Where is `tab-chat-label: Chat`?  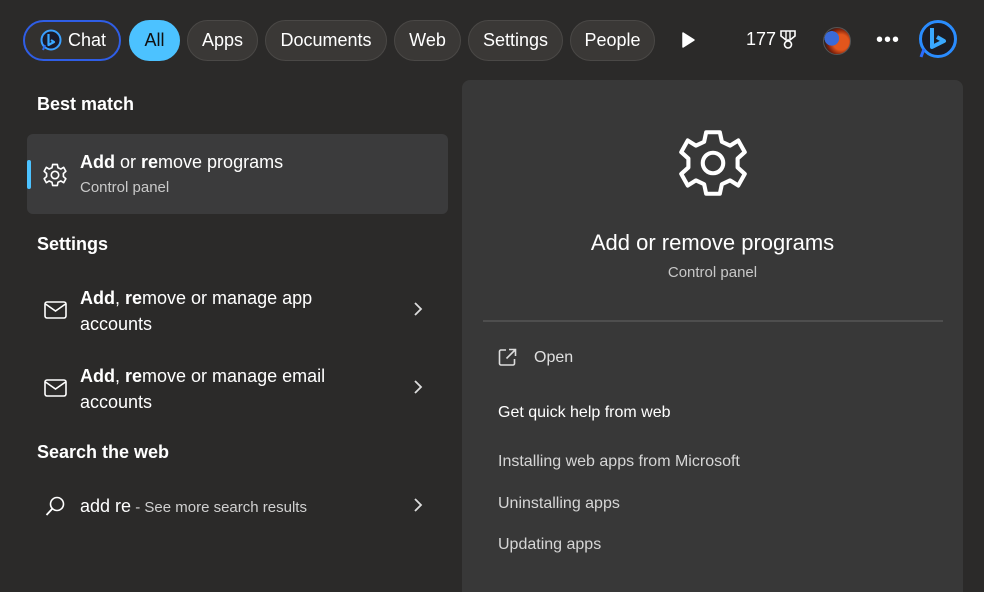
tab-chat-label: Chat is located at coordinates (87, 40).